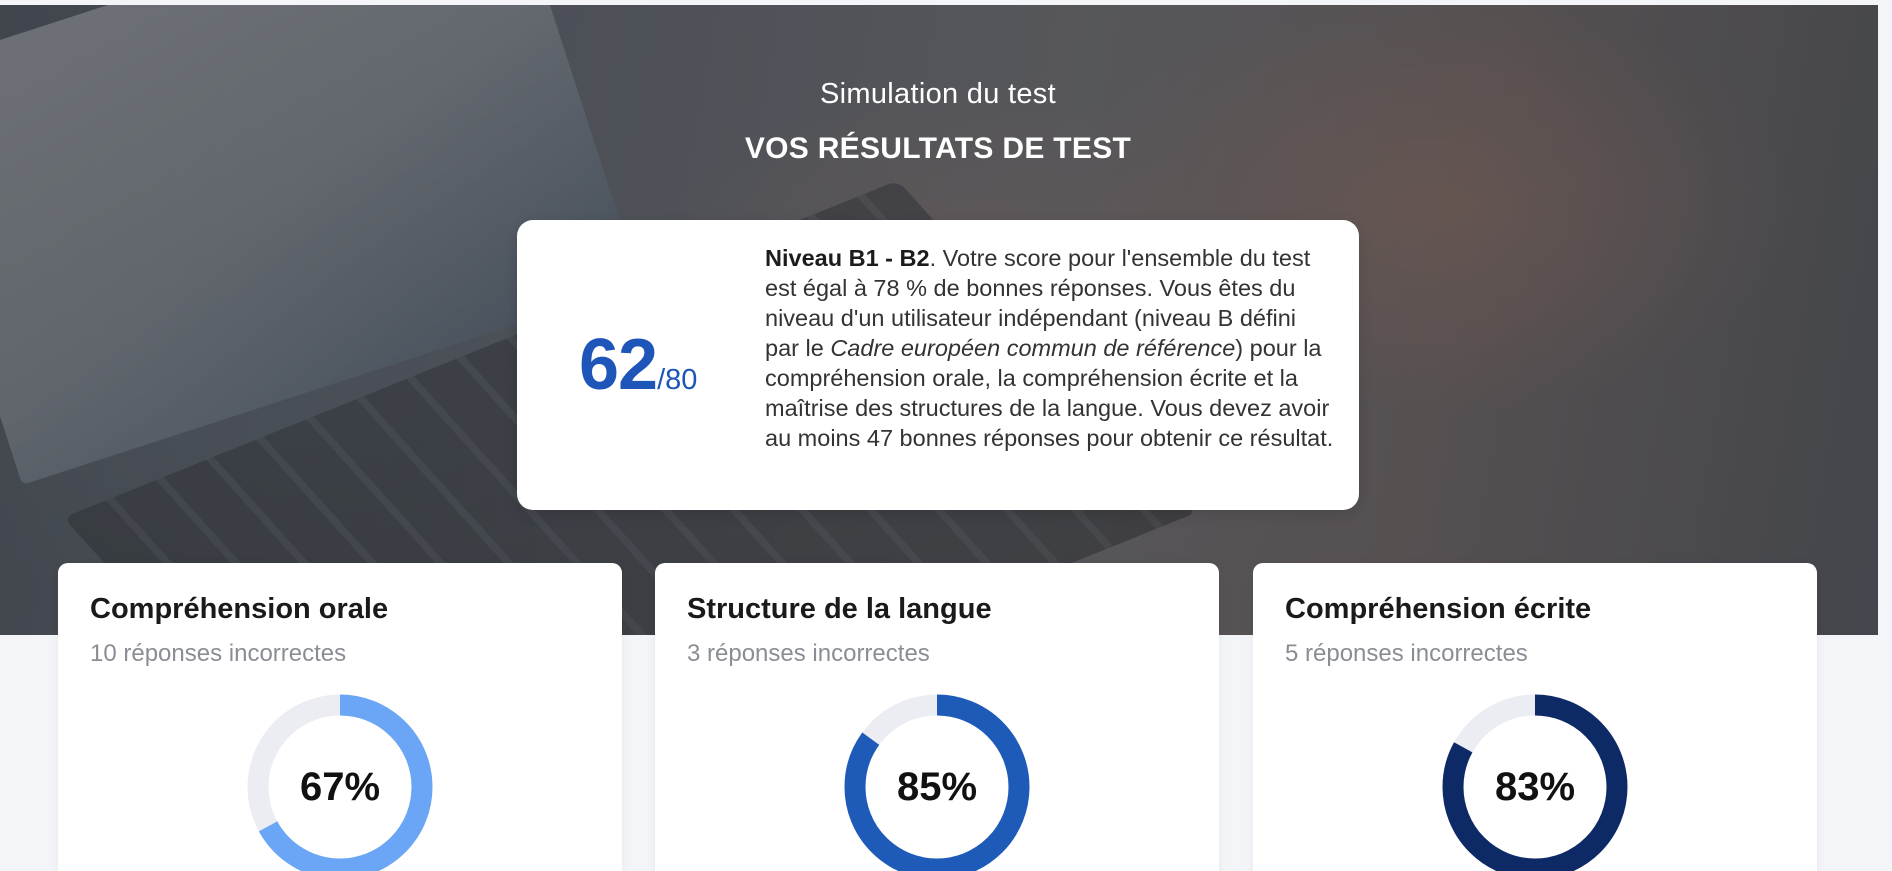 The image size is (1892, 871). What do you see at coordinates (847, 258) in the screenshot?
I see `level-label: Niveau B1 - B2` at bounding box center [847, 258].